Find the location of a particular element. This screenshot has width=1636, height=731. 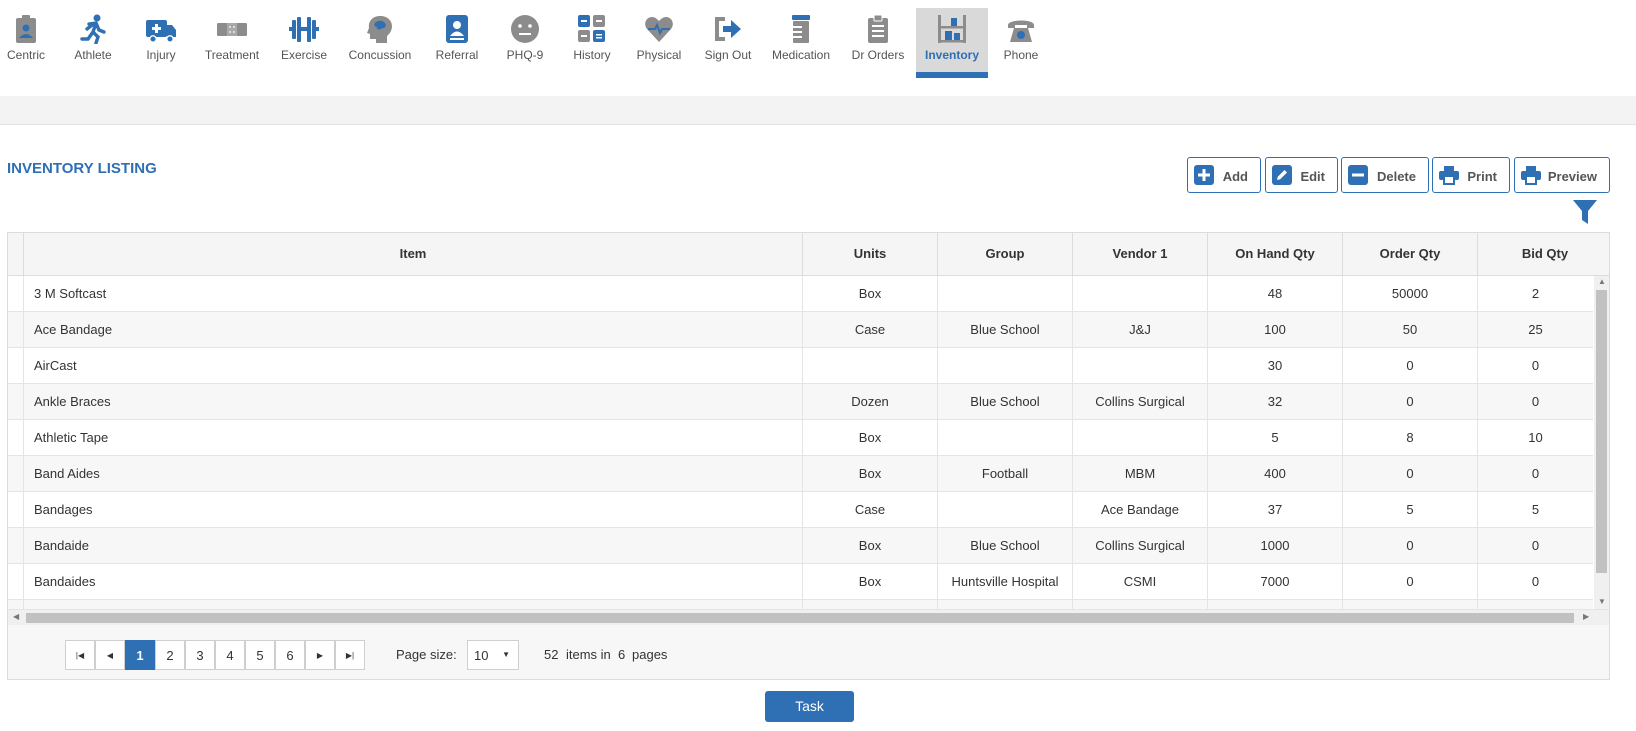

print-button: Print is located at coordinates (1471, 175).